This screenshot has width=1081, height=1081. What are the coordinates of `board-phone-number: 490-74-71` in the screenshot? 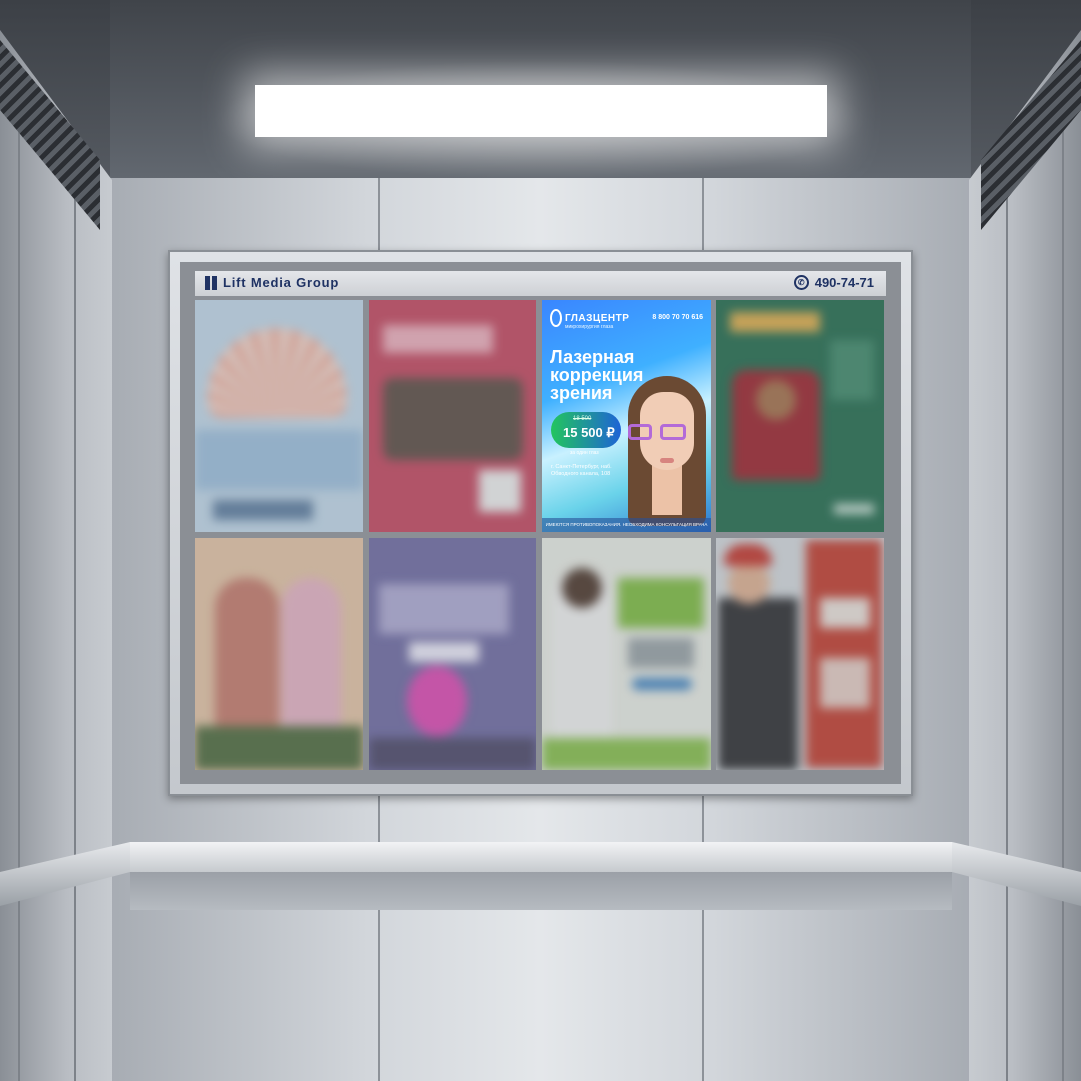 It's located at (844, 282).